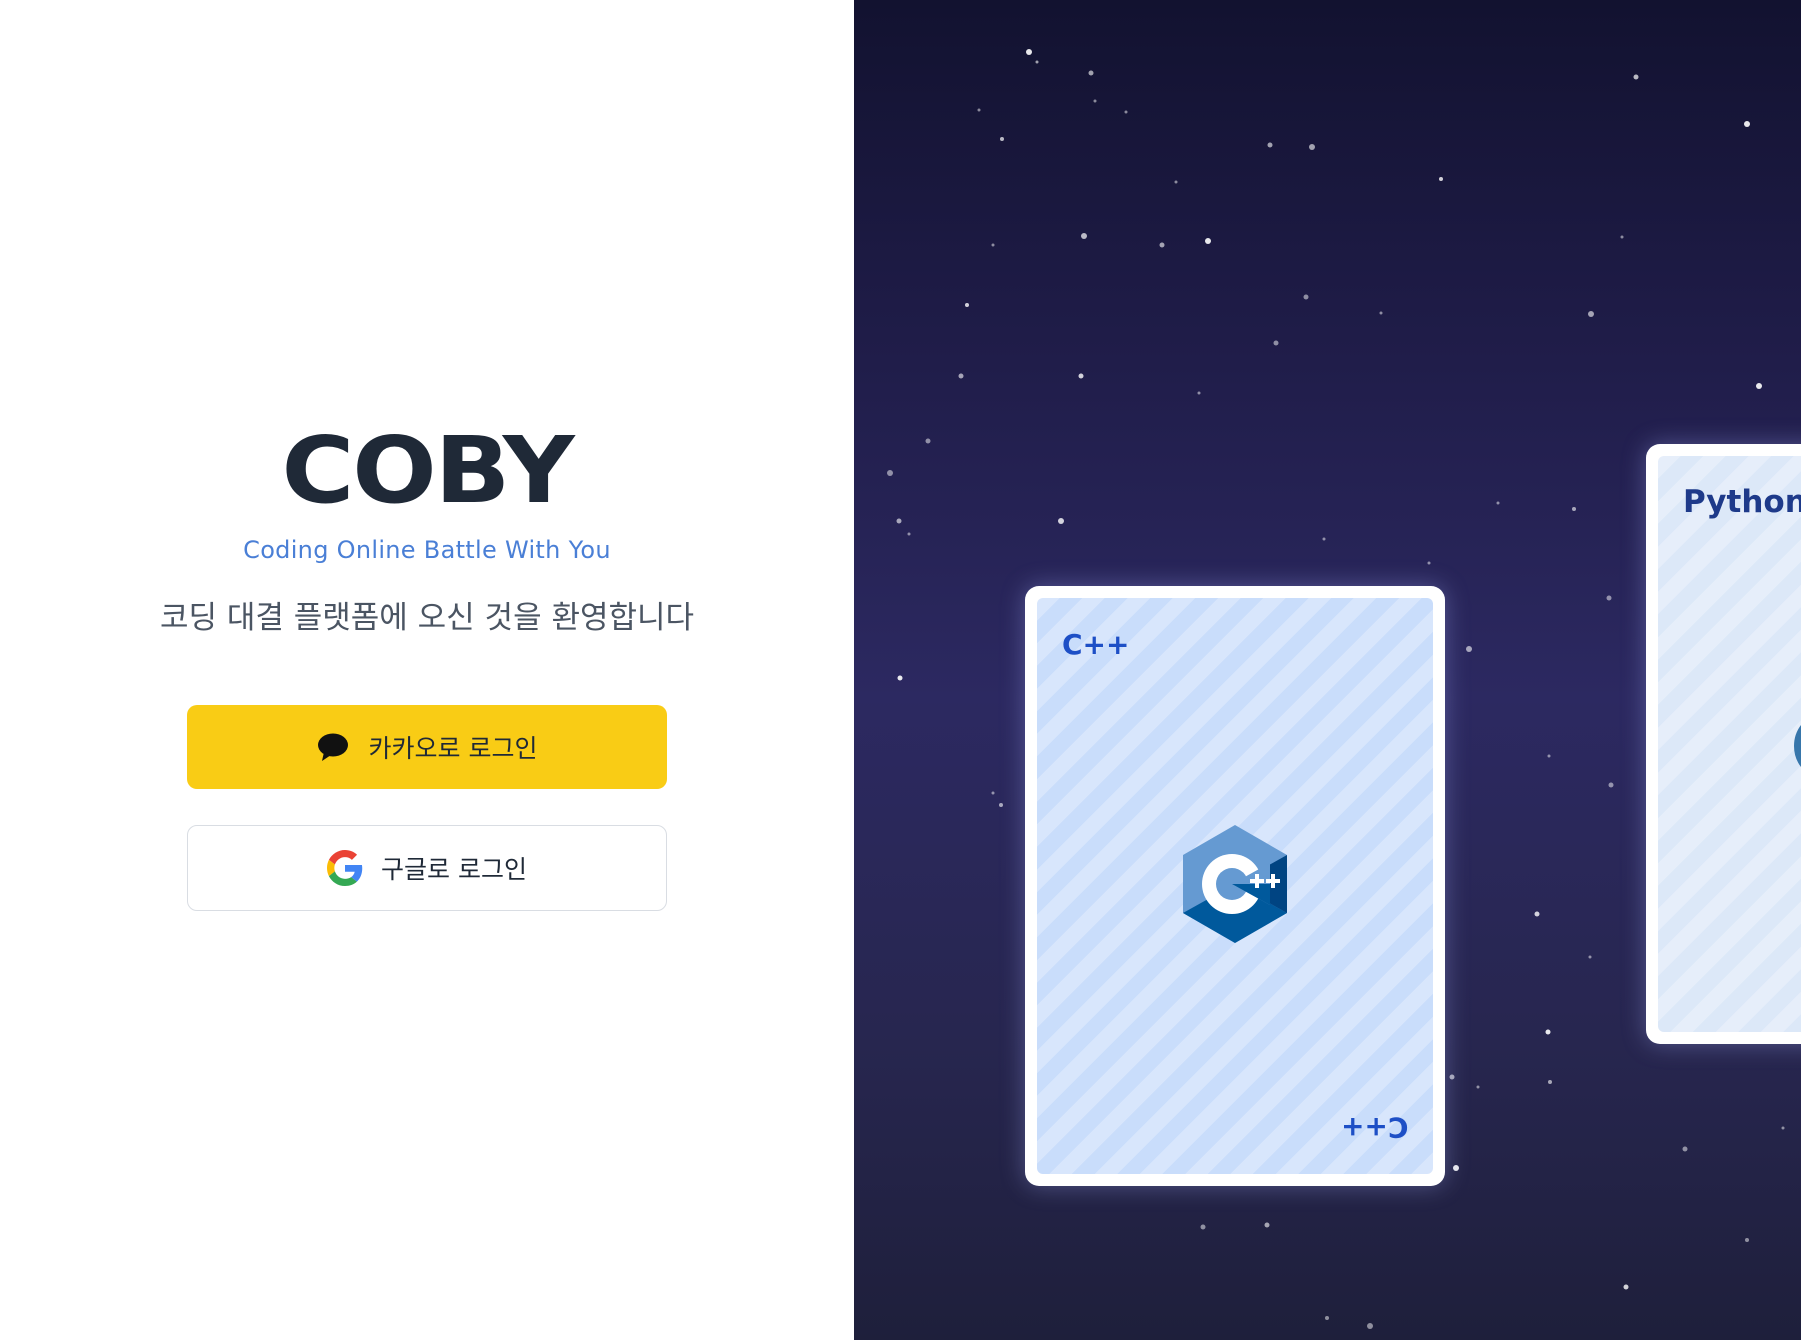 Image resolution: width=1801 pixels, height=1340 pixels. I want to click on kakao-login-button: 카카오로 로그인, so click(427, 747).